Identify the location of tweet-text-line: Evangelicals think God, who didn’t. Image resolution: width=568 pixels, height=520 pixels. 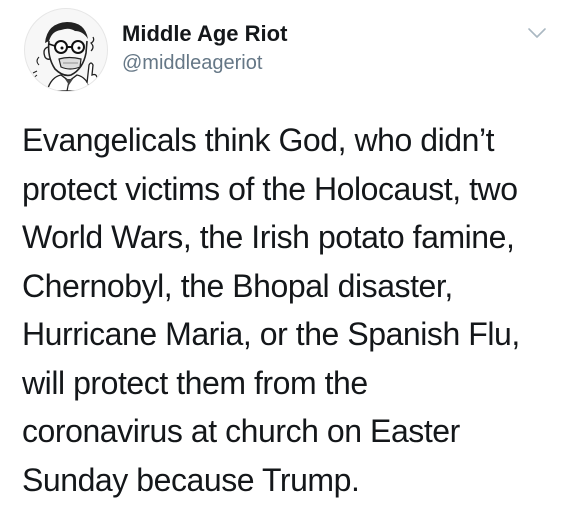
(258, 140).